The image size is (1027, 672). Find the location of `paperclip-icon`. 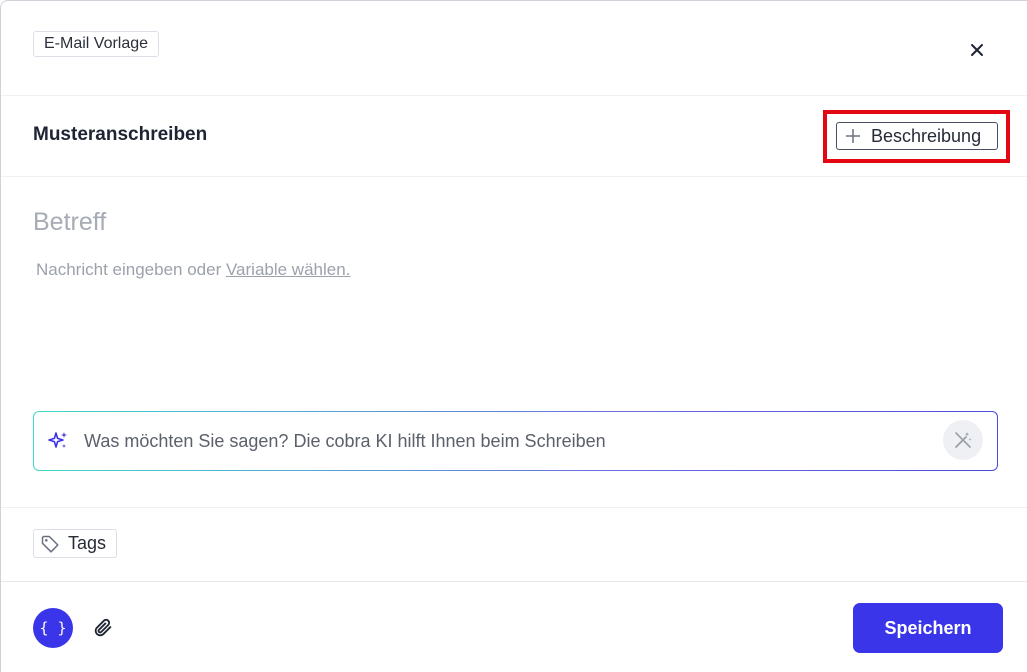

paperclip-icon is located at coordinates (103, 627).